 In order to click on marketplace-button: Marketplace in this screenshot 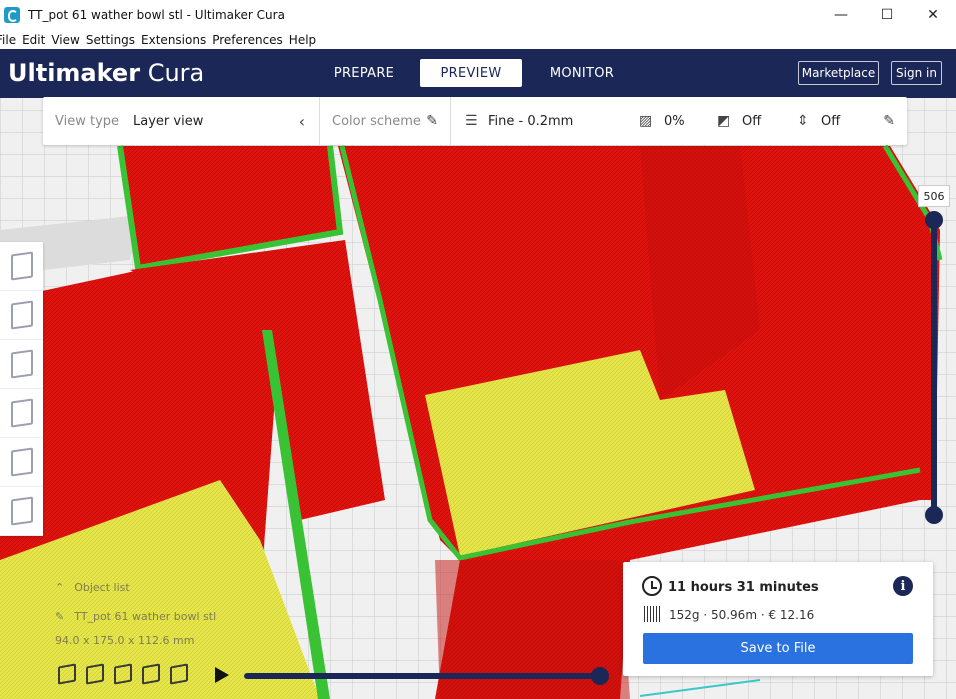, I will do `click(838, 73)`.